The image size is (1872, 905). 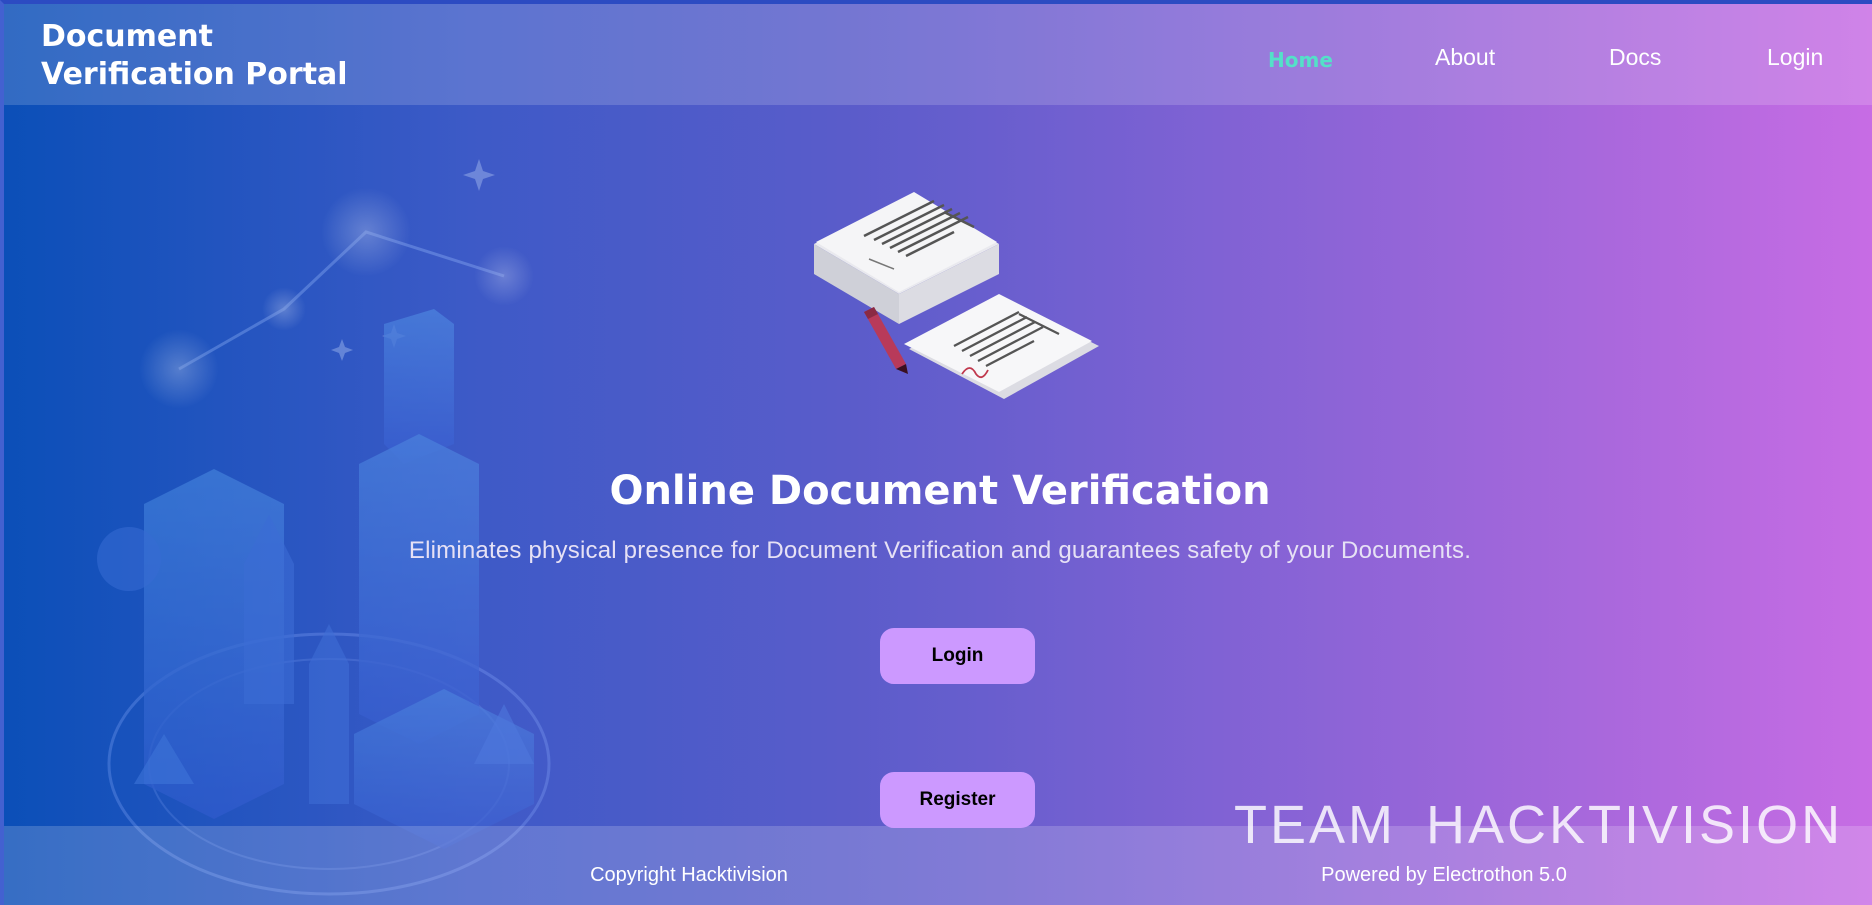 What do you see at coordinates (1539, 825) in the screenshot?
I see `team-hacktivision-watermark: TEAM HACKTIVISION` at bounding box center [1539, 825].